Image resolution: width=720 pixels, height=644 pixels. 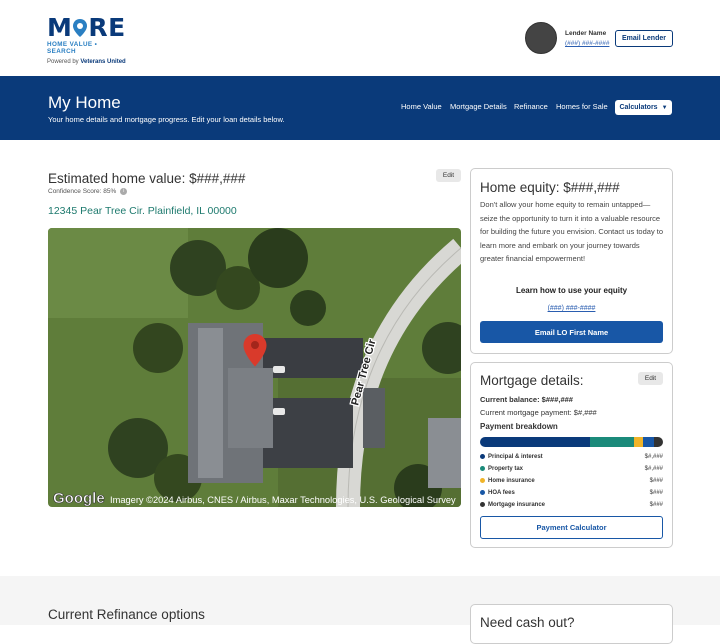 What do you see at coordinates (526, 399) in the screenshot?
I see `current-balance: Current balance: $###,###` at bounding box center [526, 399].